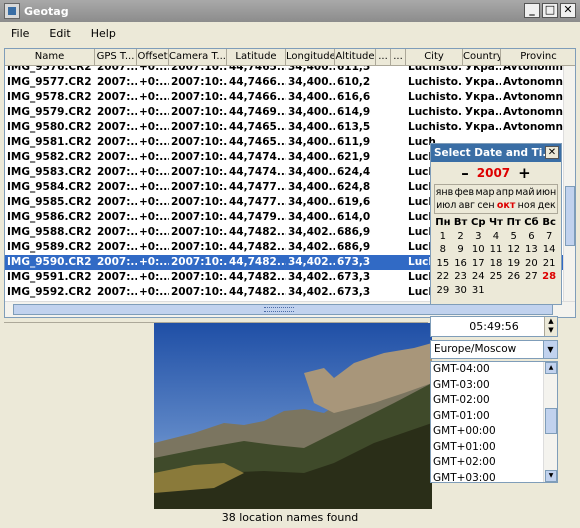 The height and width of the screenshot is (528, 580). Describe the element at coordinates (532, 250) in the screenshot. I see `day-cell: 13` at that location.